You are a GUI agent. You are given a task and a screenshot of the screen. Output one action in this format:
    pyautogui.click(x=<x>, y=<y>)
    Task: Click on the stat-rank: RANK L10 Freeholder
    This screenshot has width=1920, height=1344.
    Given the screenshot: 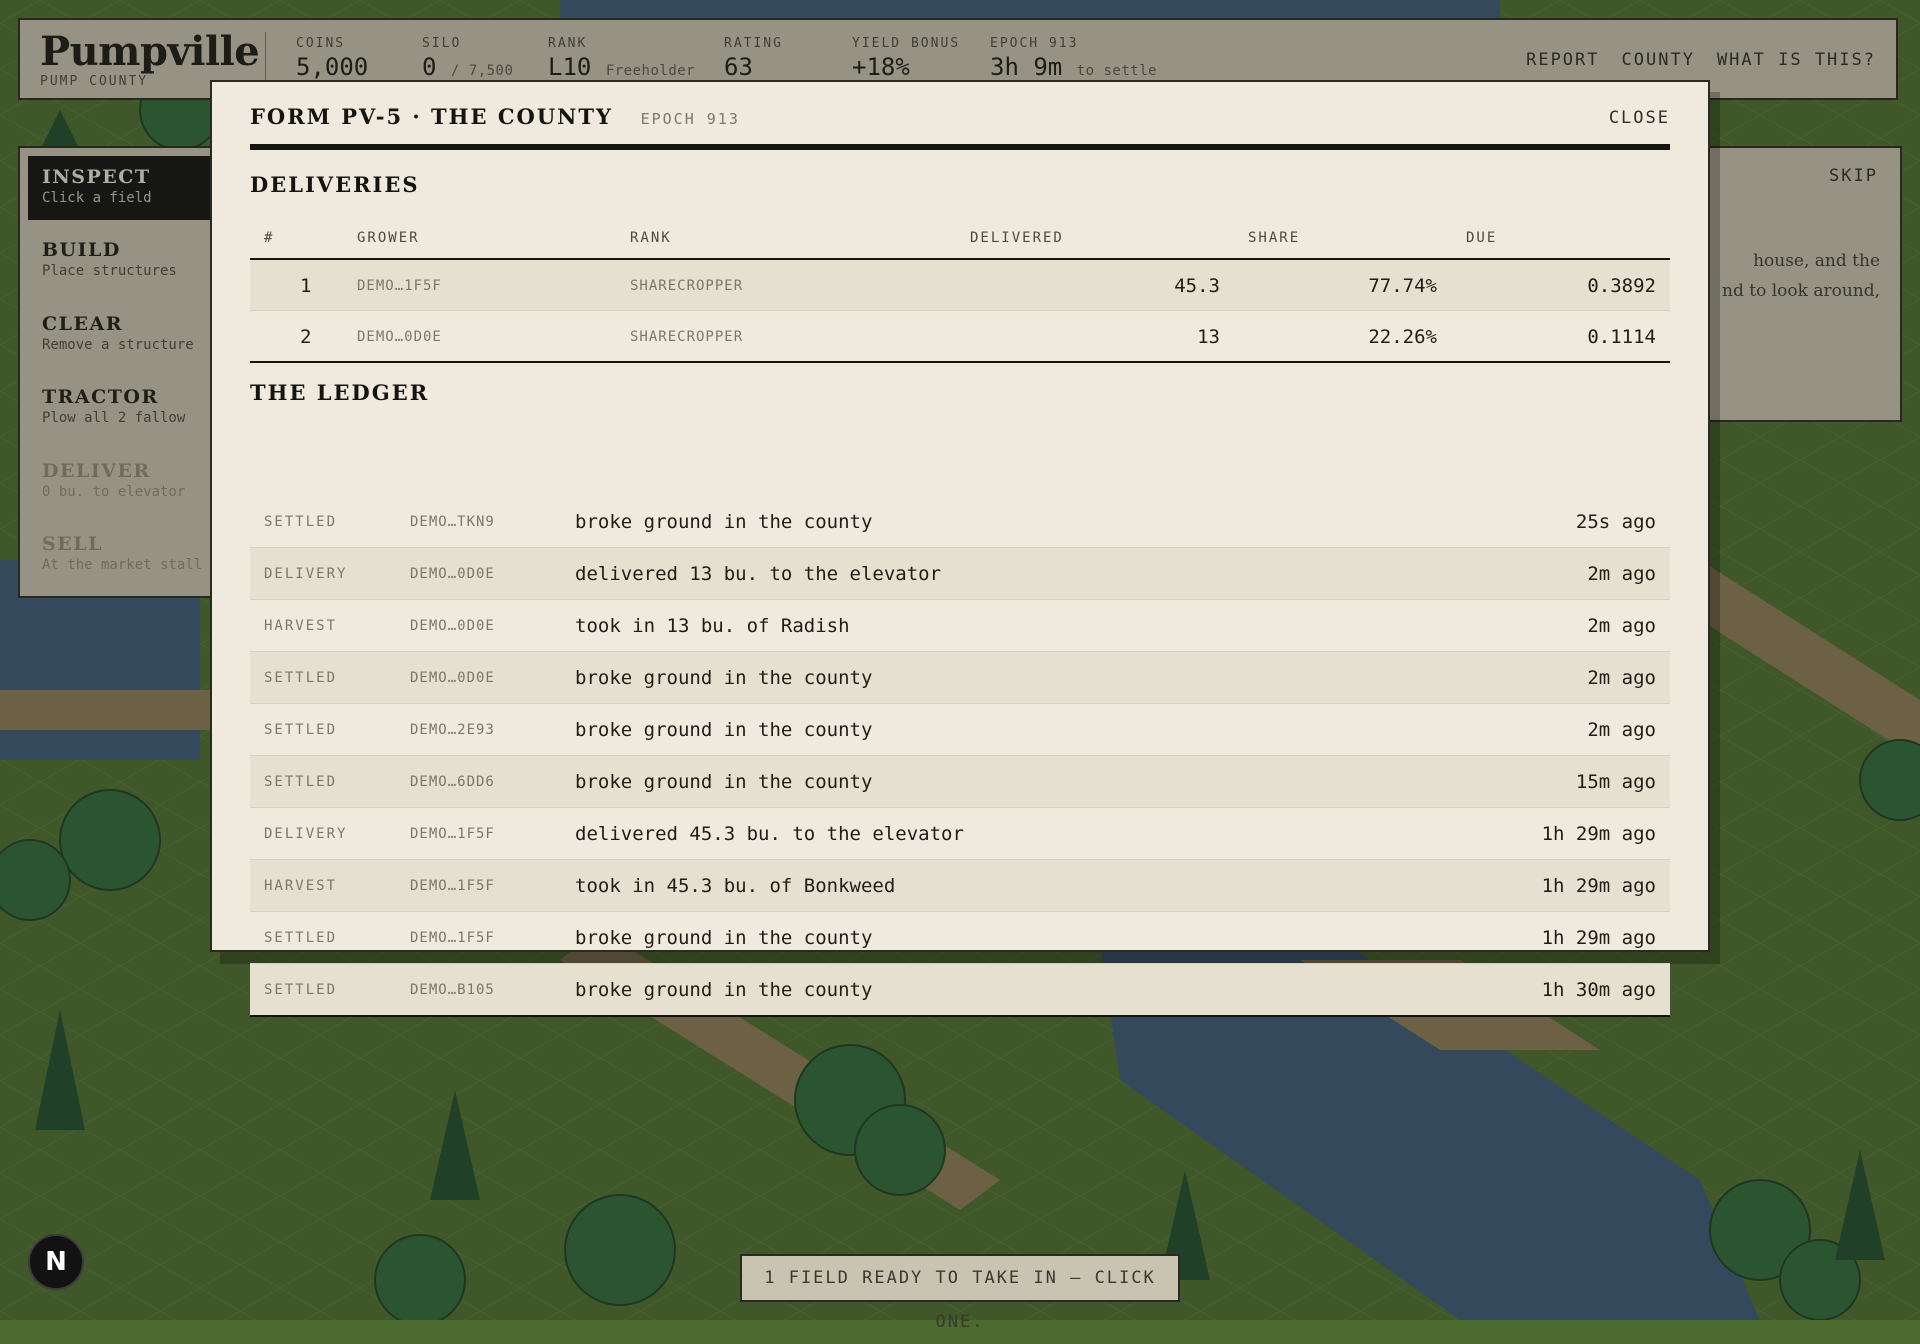 What is the action you would take?
    pyautogui.click(x=621, y=58)
    